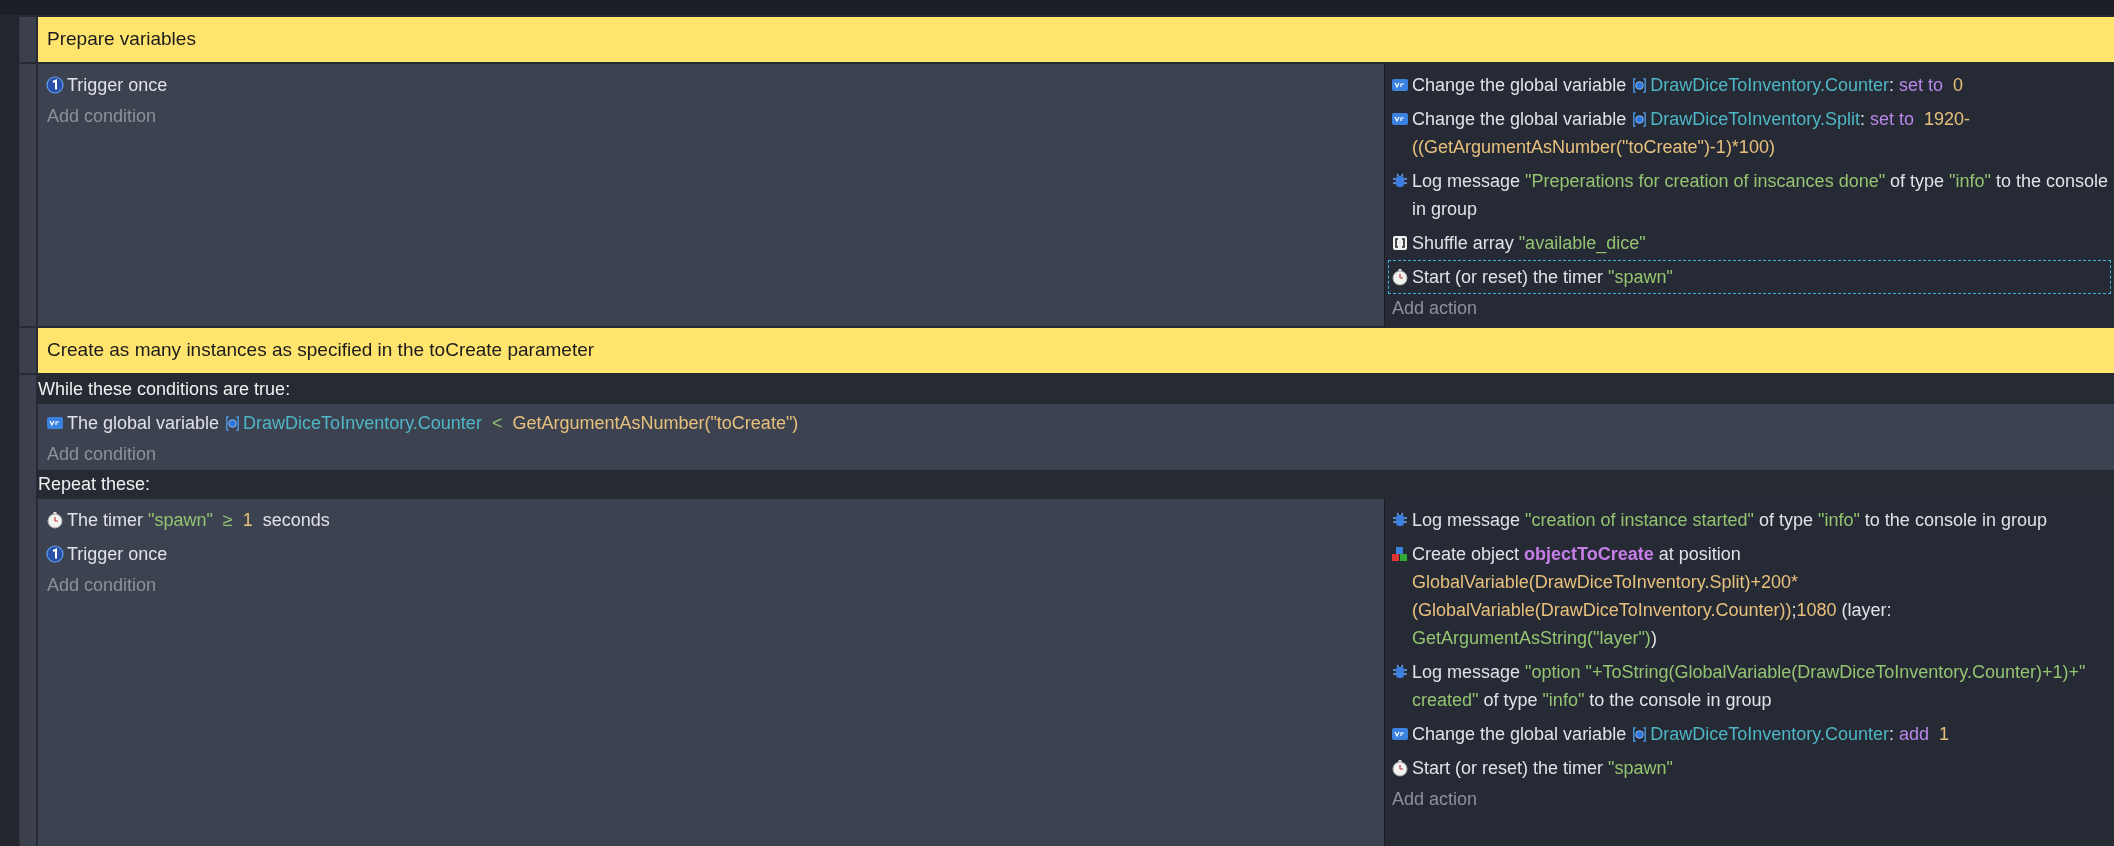  Describe the element at coordinates (1076, 39) in the screenshot. I see `comment: Prepare variables` at that location.